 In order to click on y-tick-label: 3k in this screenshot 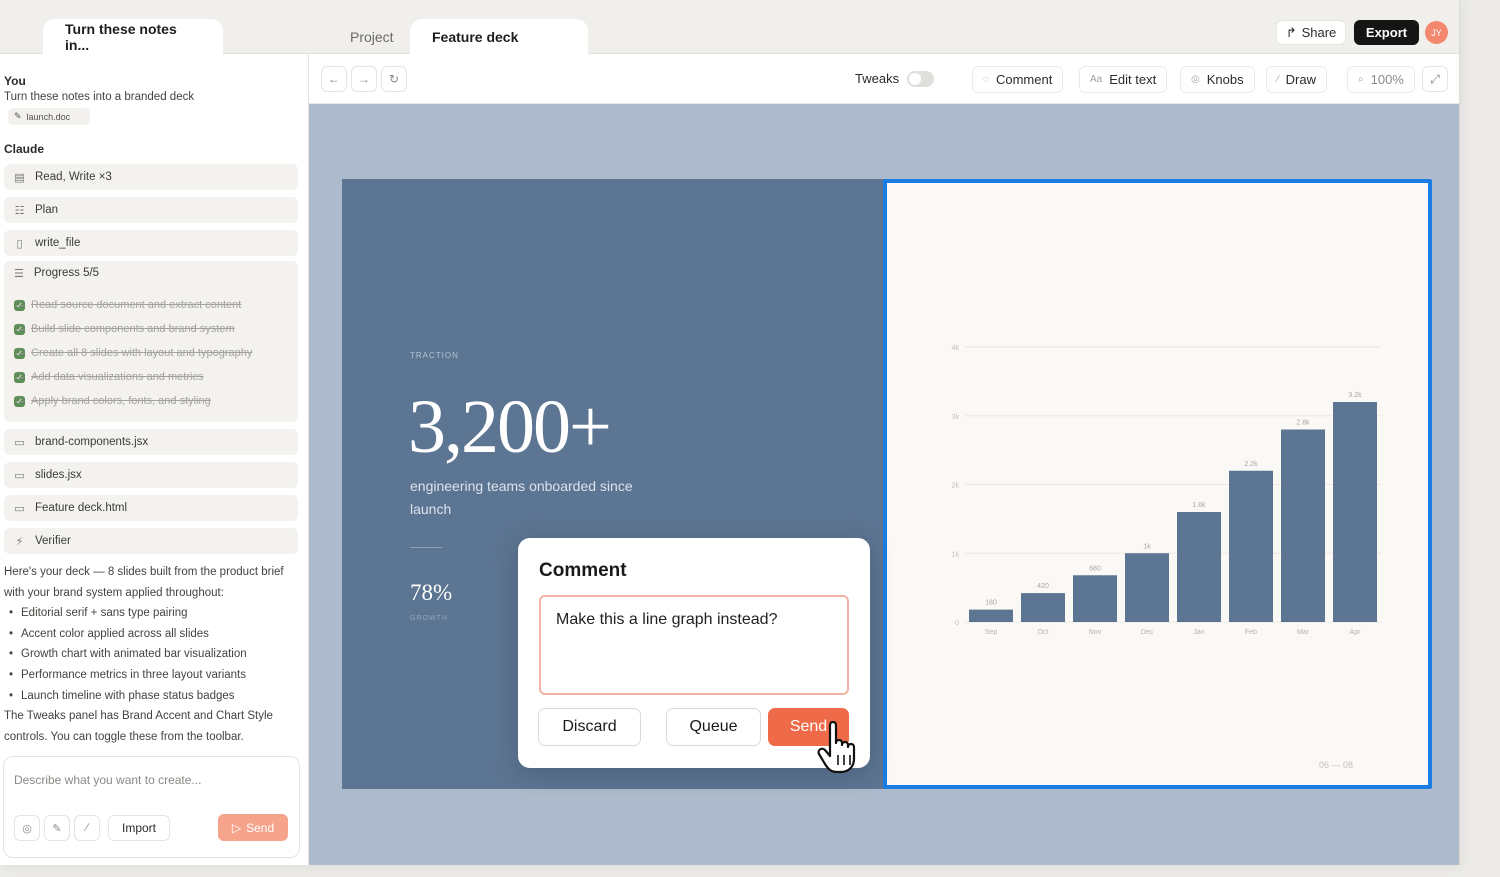, I will do `click(956, 417)`.